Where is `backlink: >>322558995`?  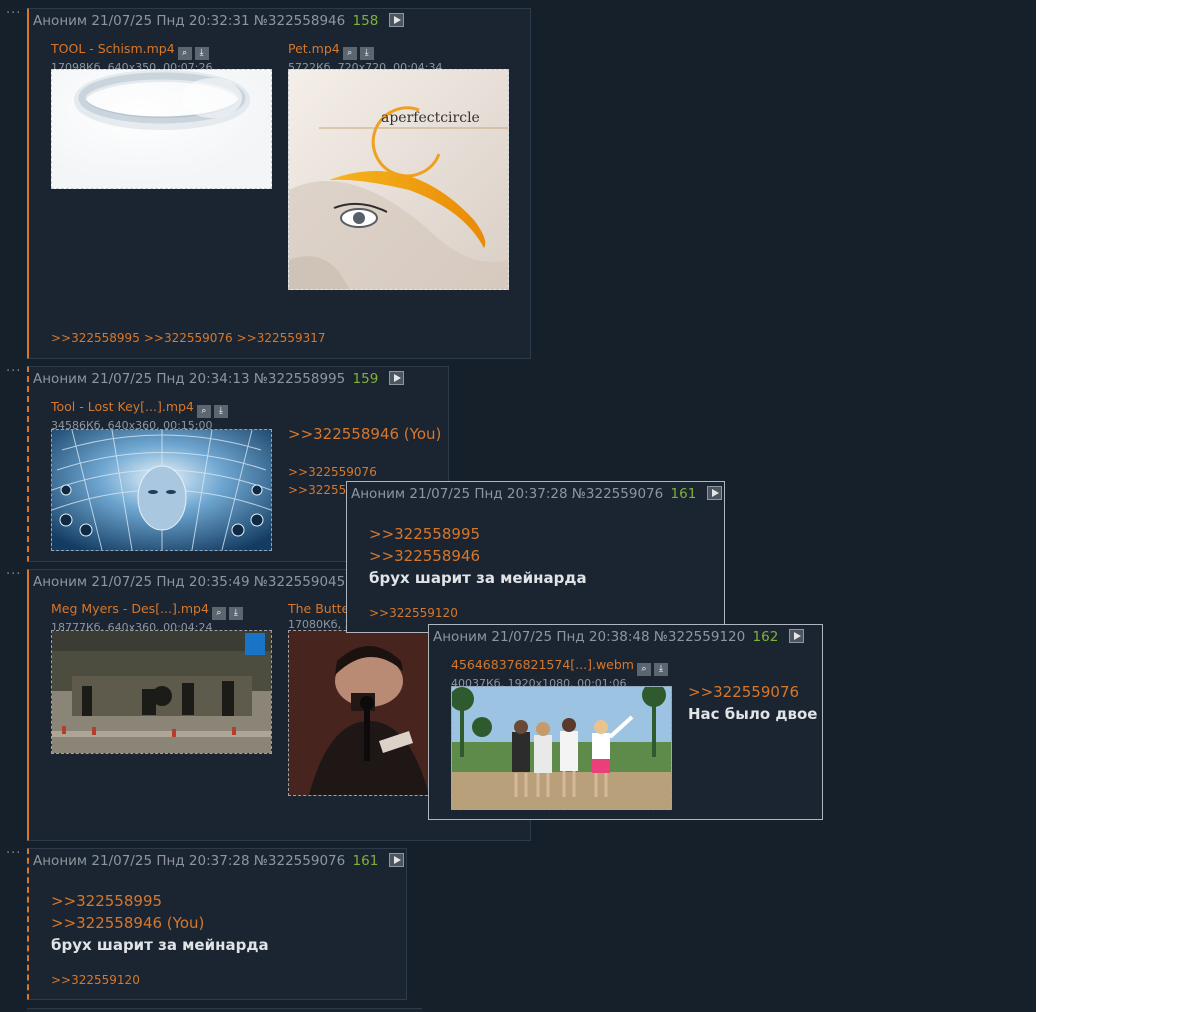
backlink: >>322558995 is located at coordinates (95, 338).